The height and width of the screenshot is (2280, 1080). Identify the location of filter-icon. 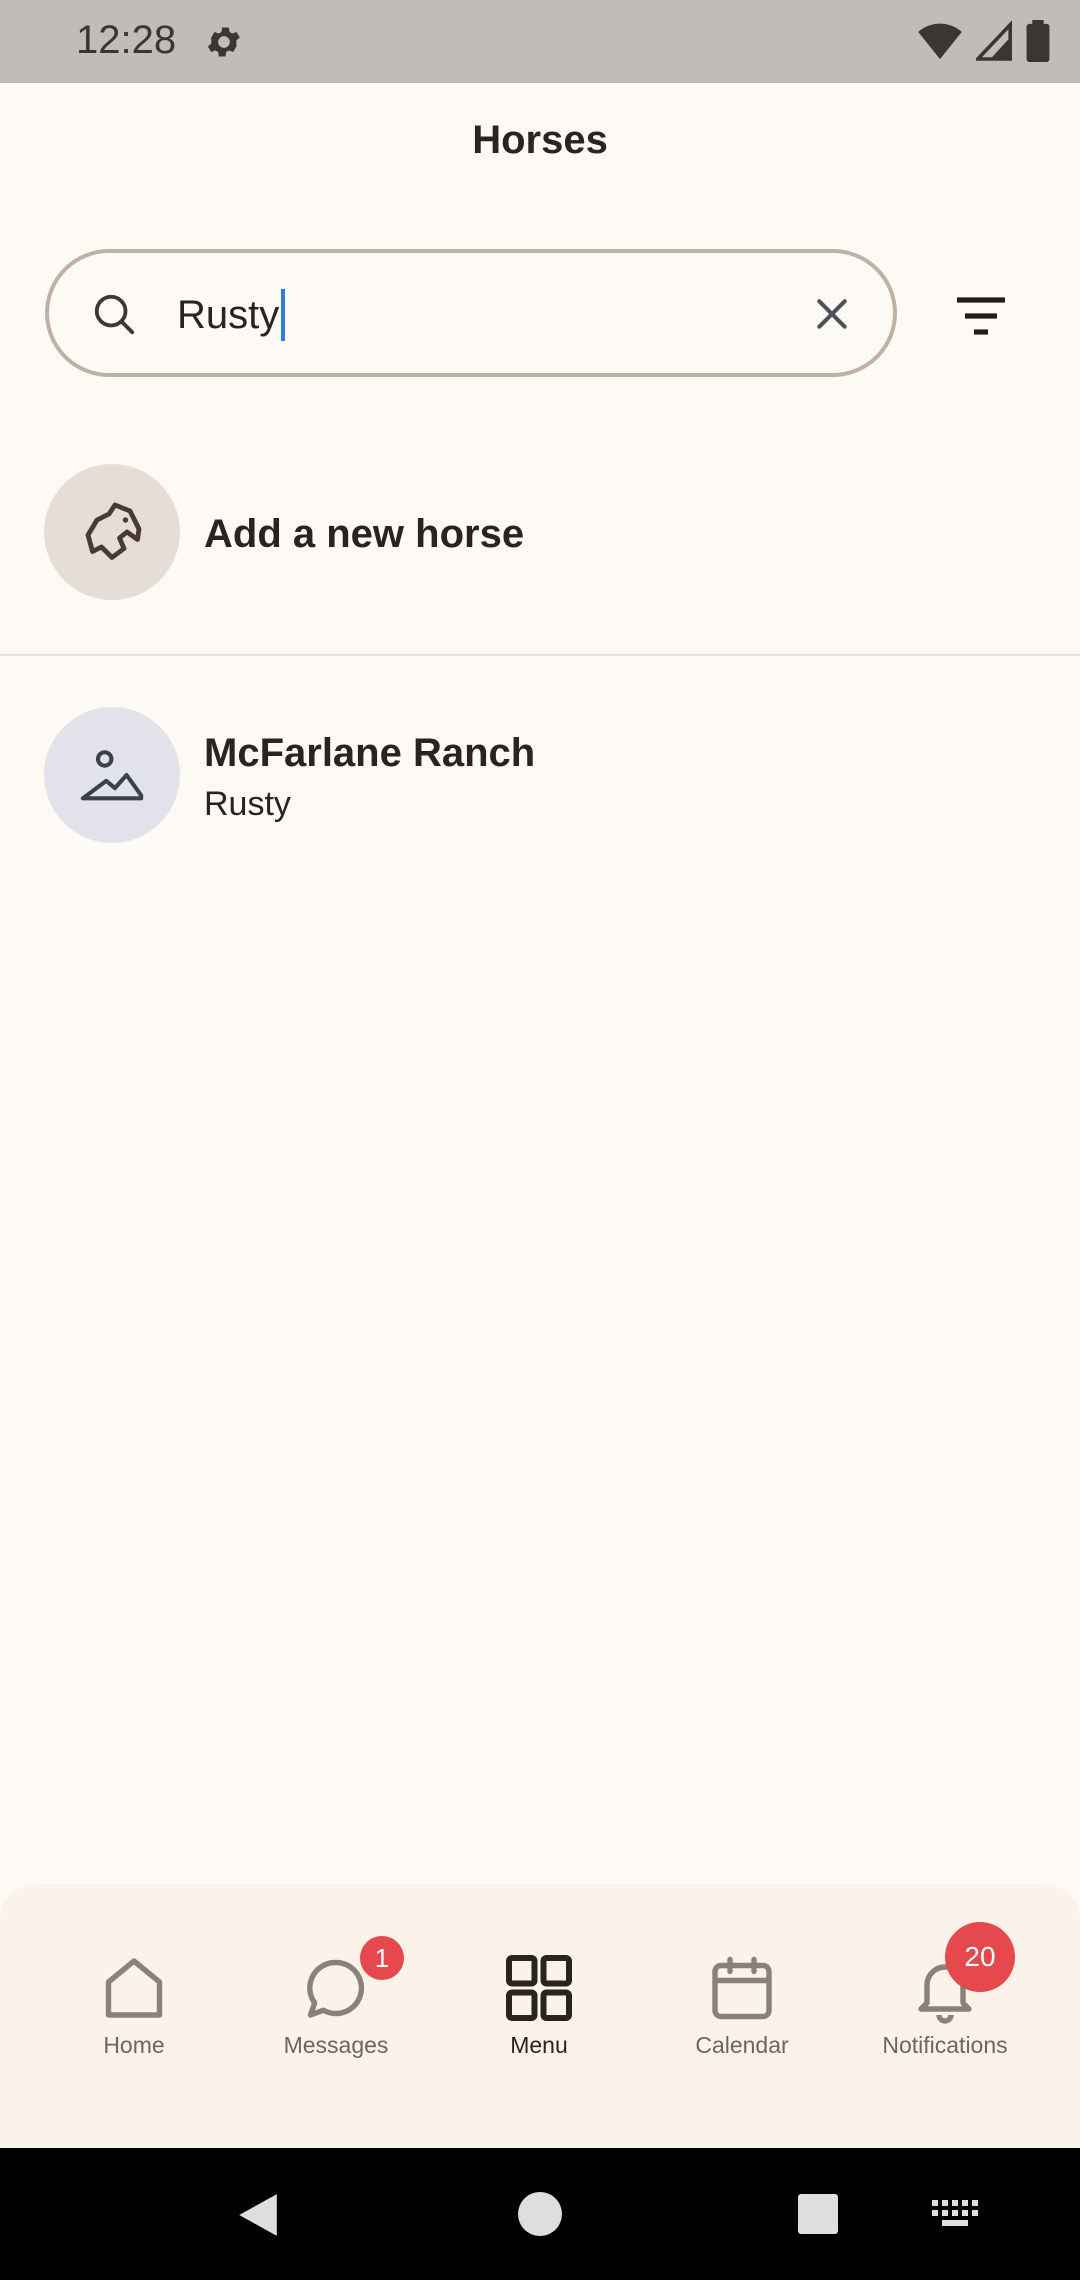
(981, 316).